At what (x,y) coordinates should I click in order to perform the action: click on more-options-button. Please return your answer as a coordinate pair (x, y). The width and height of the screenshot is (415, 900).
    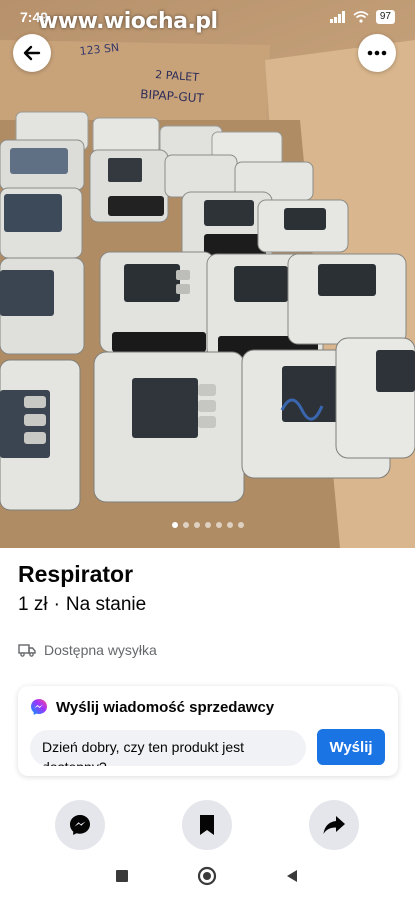
    Looking at the image, I should click on (377, 53).